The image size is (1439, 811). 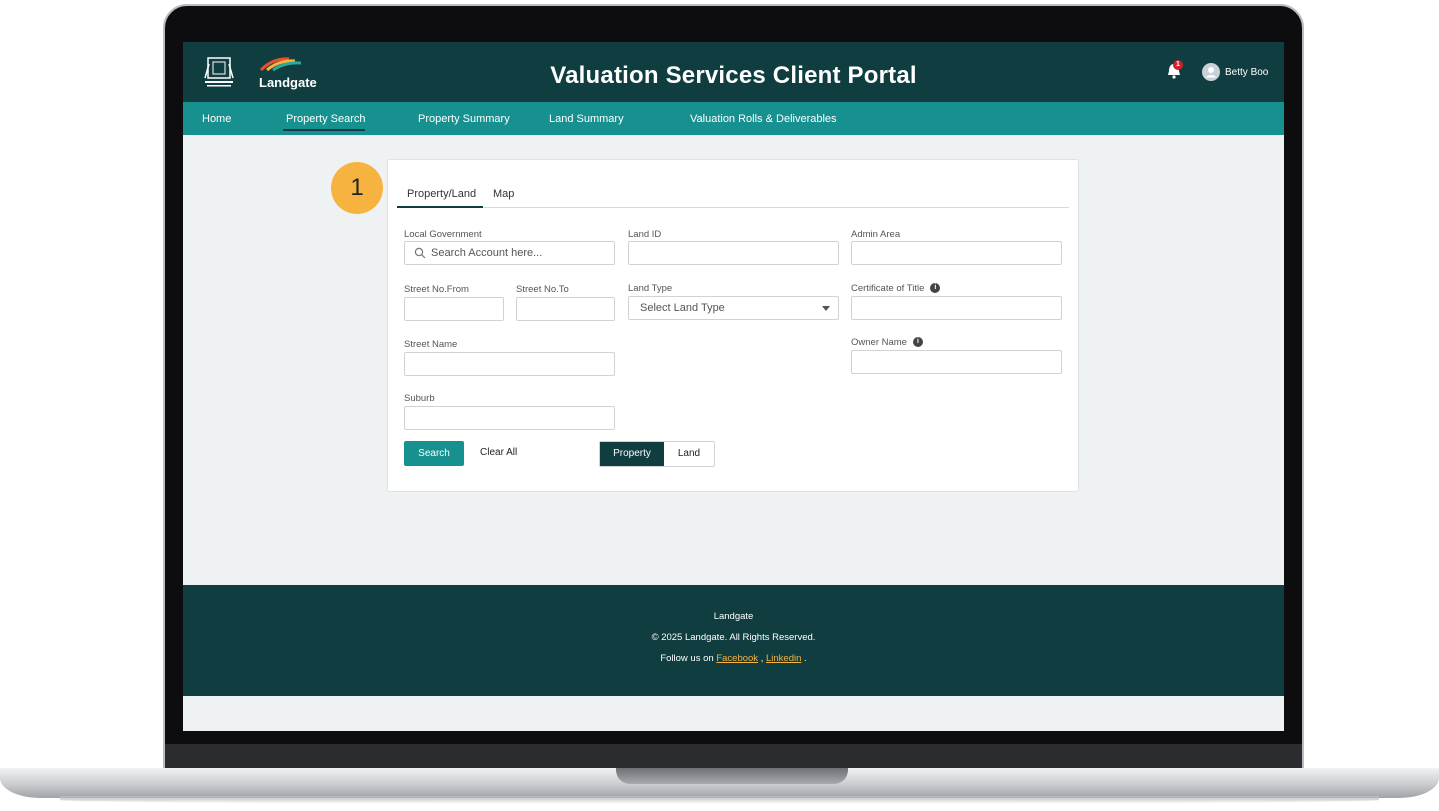 I want to click on admin-area-label: Admin Area, so click(x=876, y=234).